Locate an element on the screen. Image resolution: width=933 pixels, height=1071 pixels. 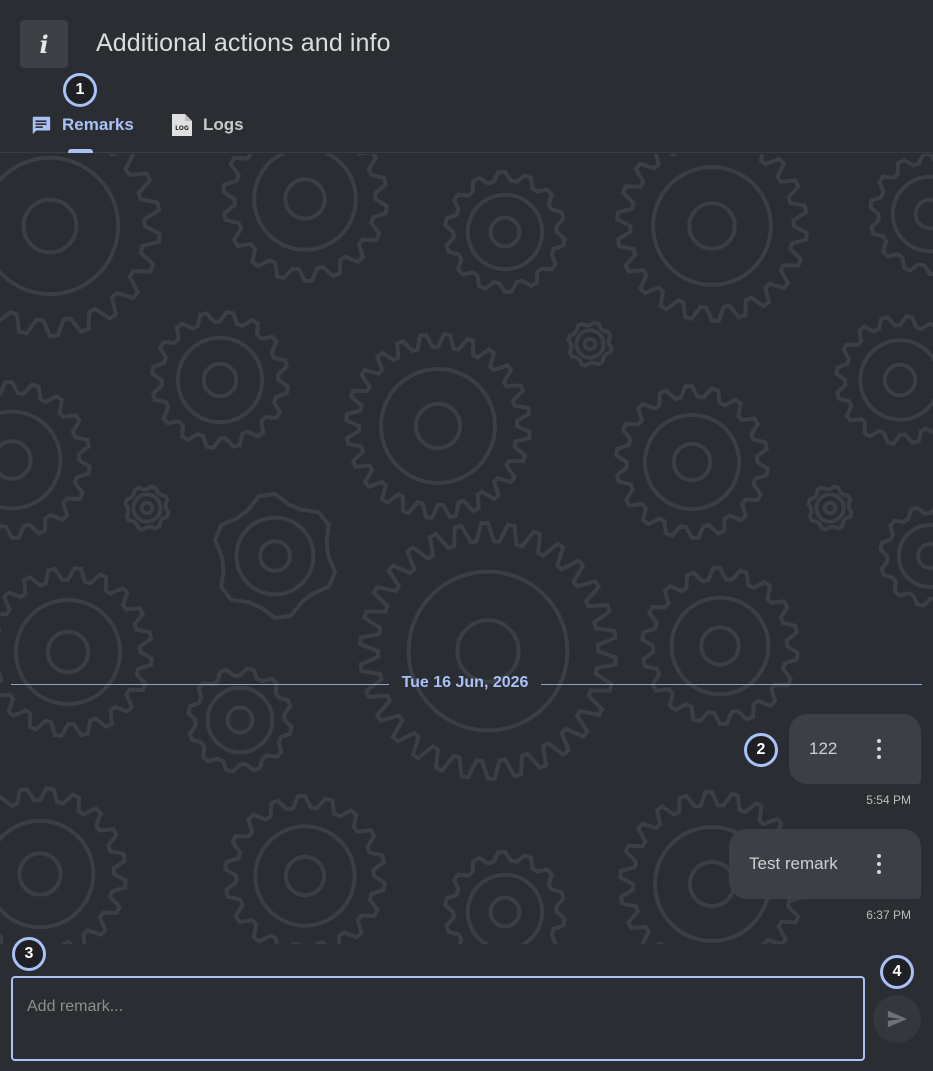
tab-logs-label: Logs is located at coordinates (223, 124).